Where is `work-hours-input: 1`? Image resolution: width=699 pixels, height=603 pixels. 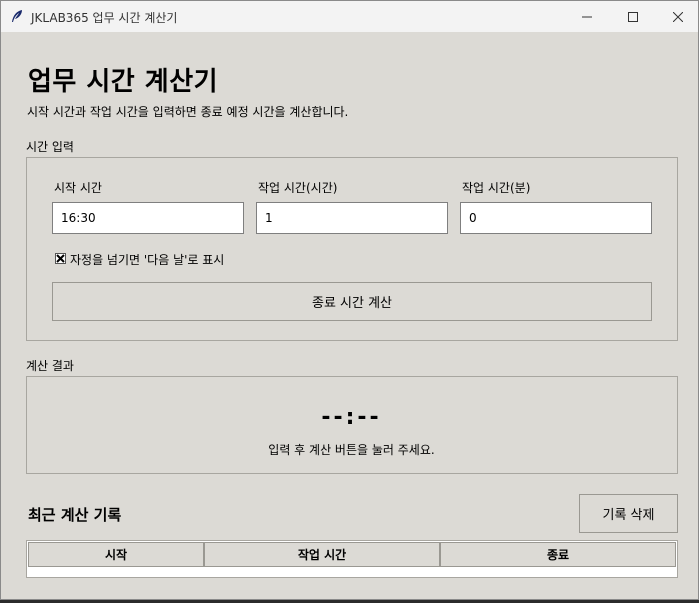 work-hours-input: 1 is located at coordinates (352, 218).